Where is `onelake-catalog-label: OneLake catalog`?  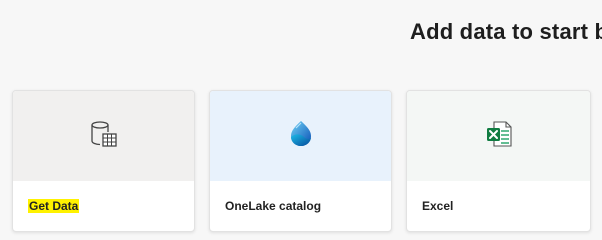
onelake-catalog-label: OneLake catalog is located at coordinates (273, 206).